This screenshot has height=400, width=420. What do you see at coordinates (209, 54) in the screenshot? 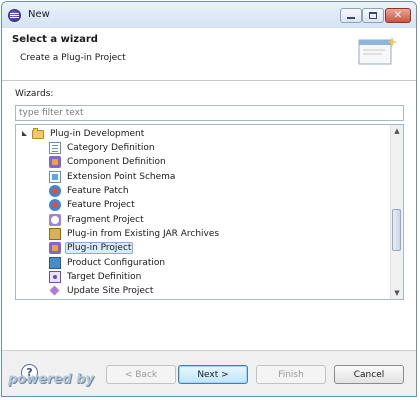
I see `wizard-banner: Select a wizard Create a Plug-in Project` at bounding box center [209, 54].